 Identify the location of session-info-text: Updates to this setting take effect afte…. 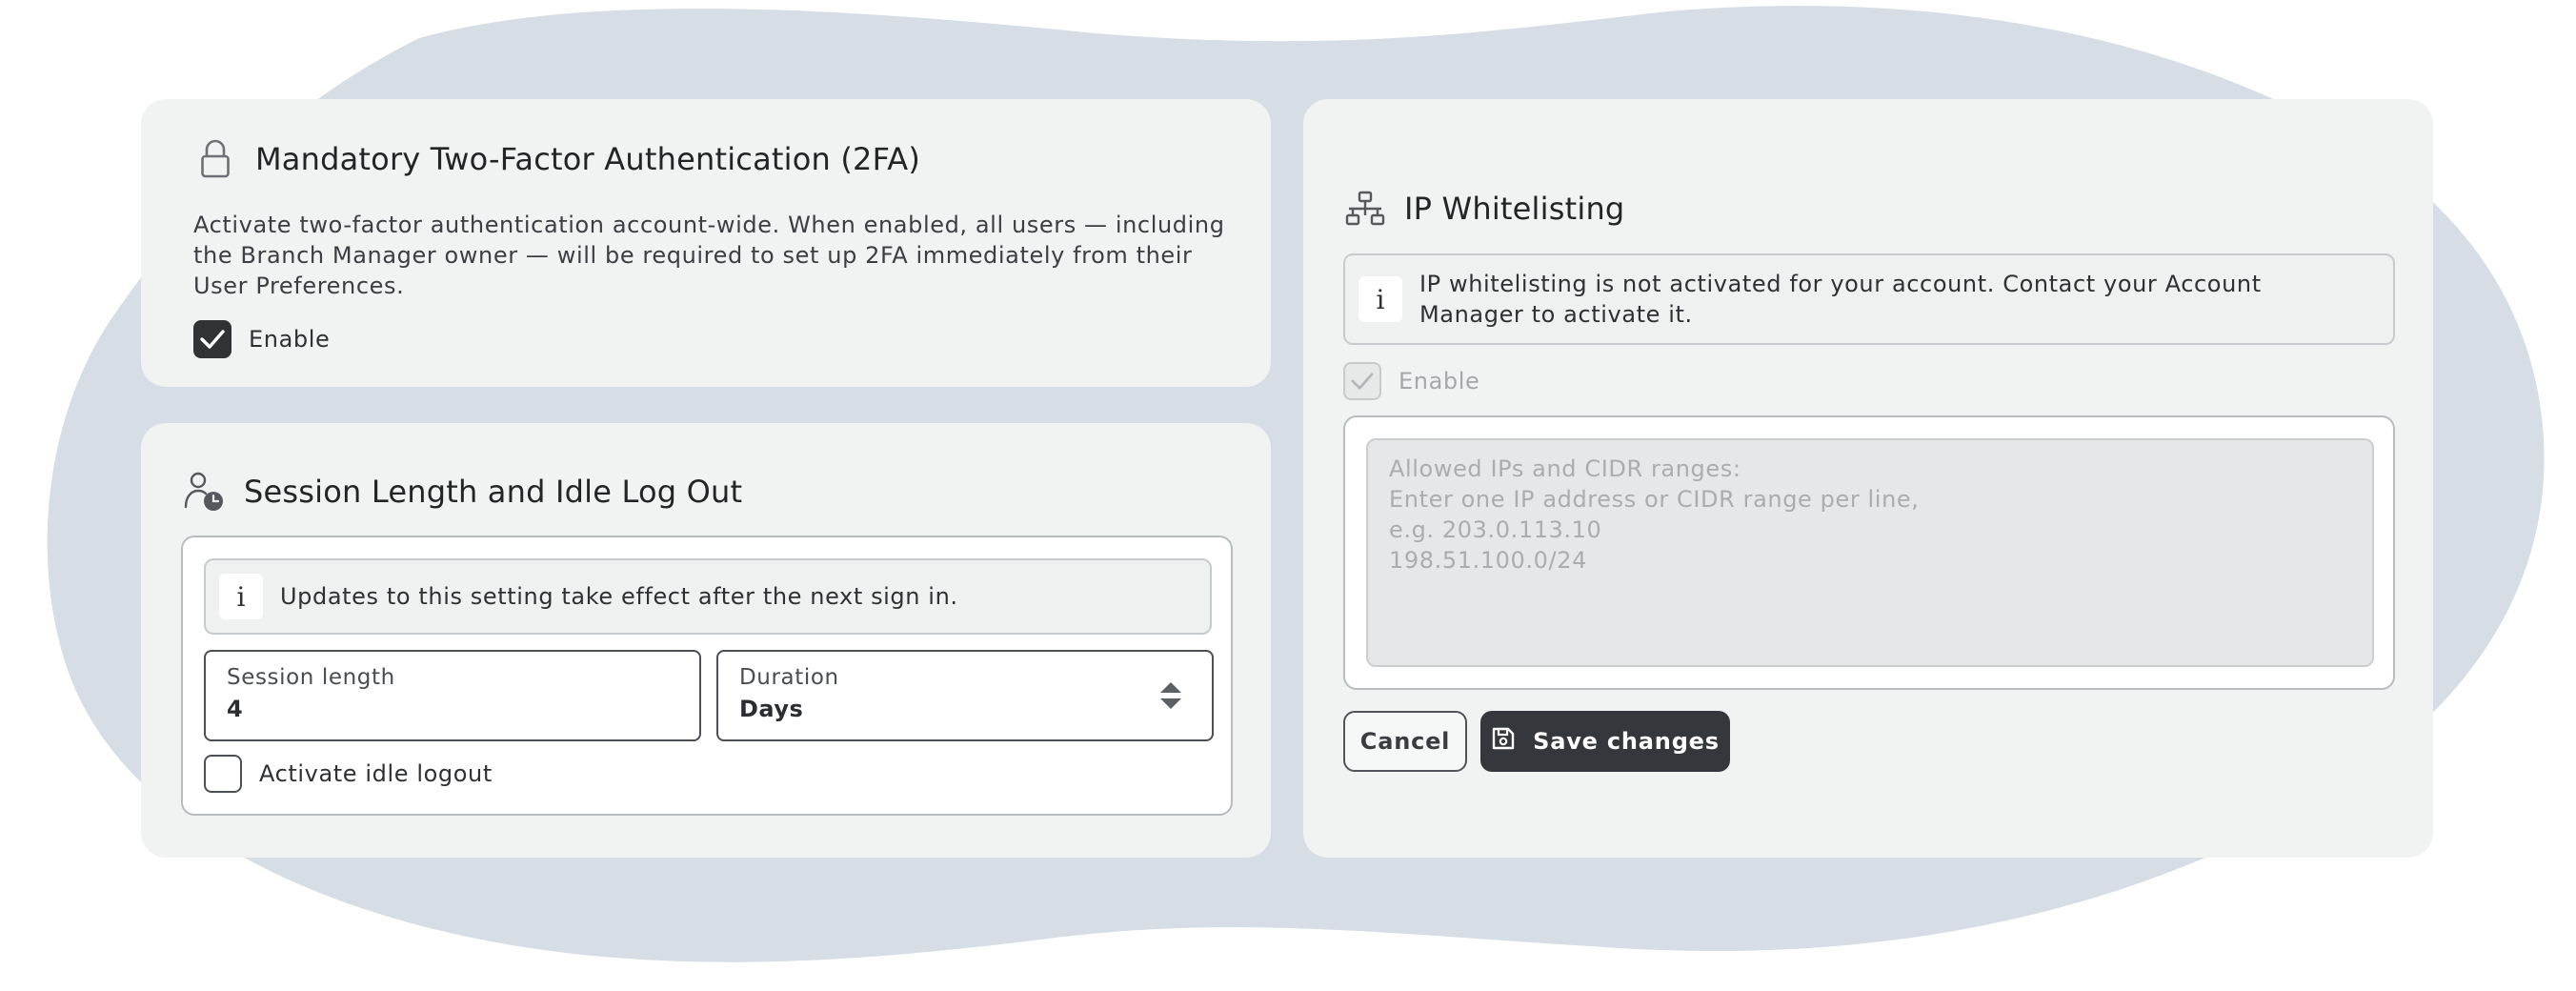
(619, 596).